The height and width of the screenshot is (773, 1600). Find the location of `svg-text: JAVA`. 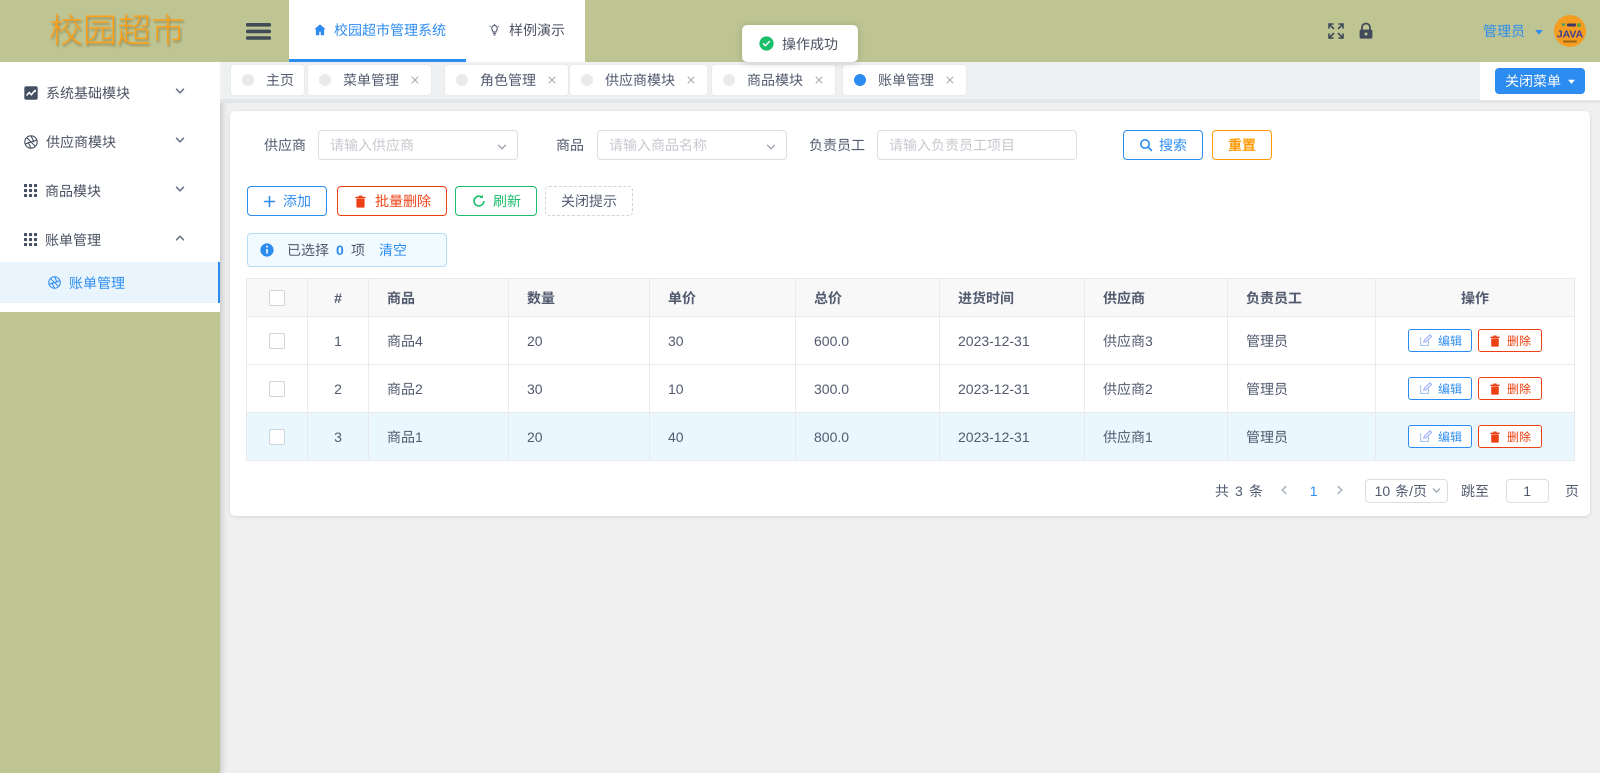

svg-text: JAVA is located at coordinates (1570, 35).